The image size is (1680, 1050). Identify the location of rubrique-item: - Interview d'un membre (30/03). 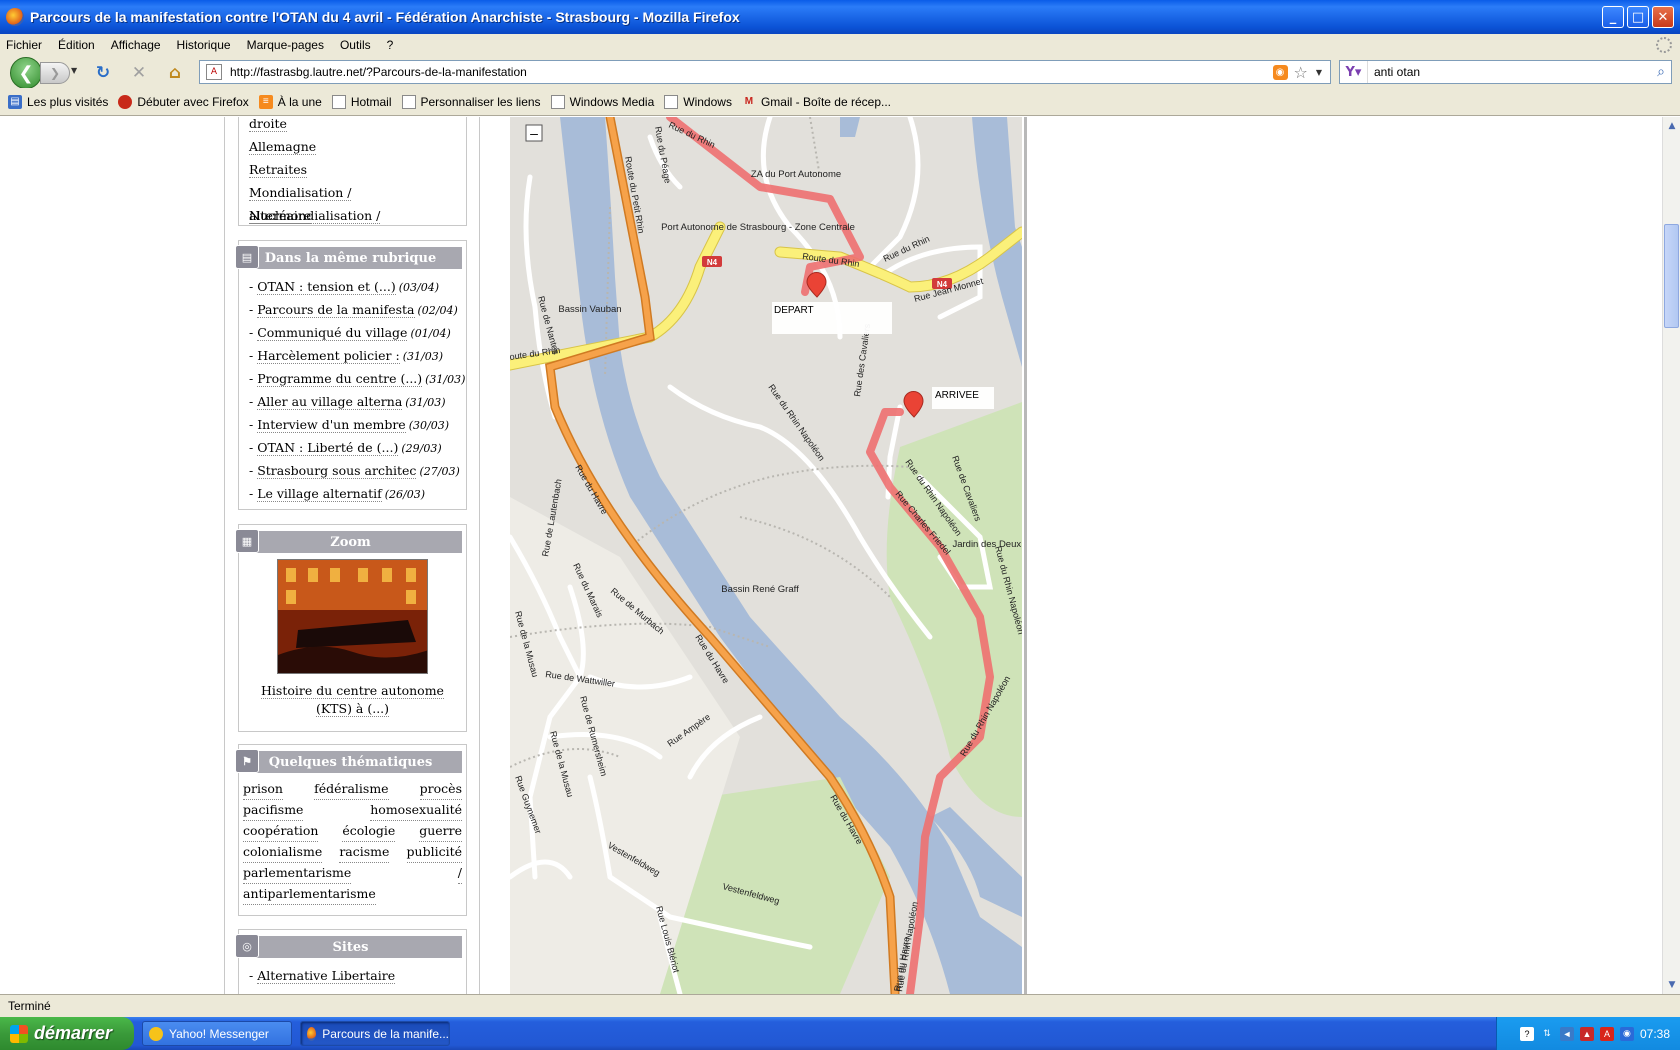
(352, 424).